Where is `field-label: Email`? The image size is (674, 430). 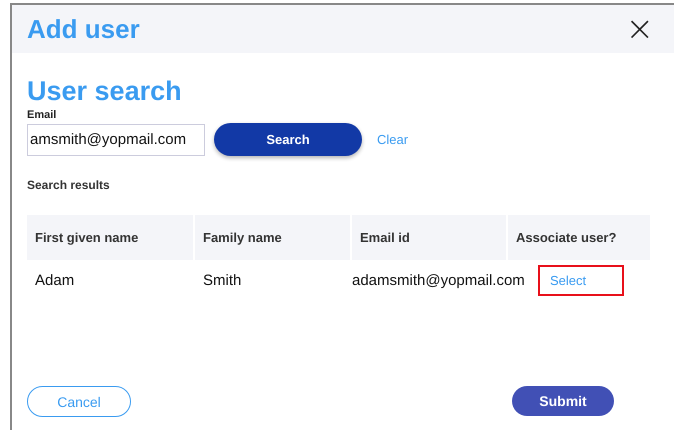
field-label: Email is located at coordinates (42, 115).